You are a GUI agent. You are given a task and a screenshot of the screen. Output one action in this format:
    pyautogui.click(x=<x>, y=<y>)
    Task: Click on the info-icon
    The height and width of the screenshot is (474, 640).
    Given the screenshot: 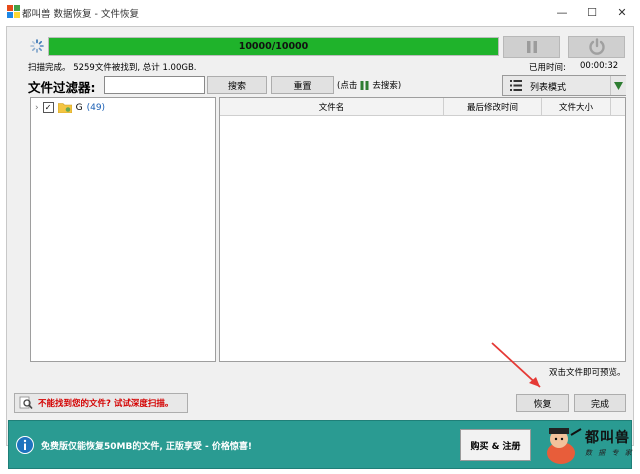 What is the action you would take?
    pyautogui.click(x=25, y=445)
    